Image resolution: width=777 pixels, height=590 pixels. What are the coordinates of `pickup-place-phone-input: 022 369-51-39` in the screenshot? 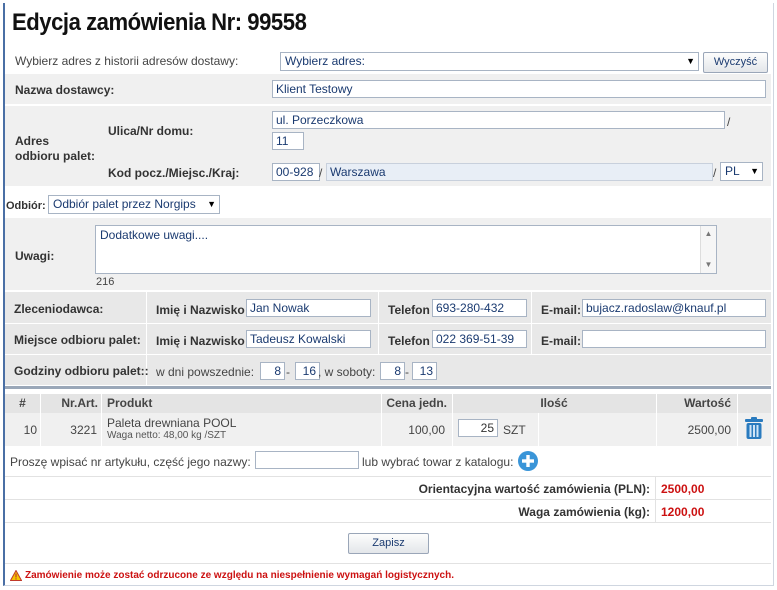 It's located at (479, 339).